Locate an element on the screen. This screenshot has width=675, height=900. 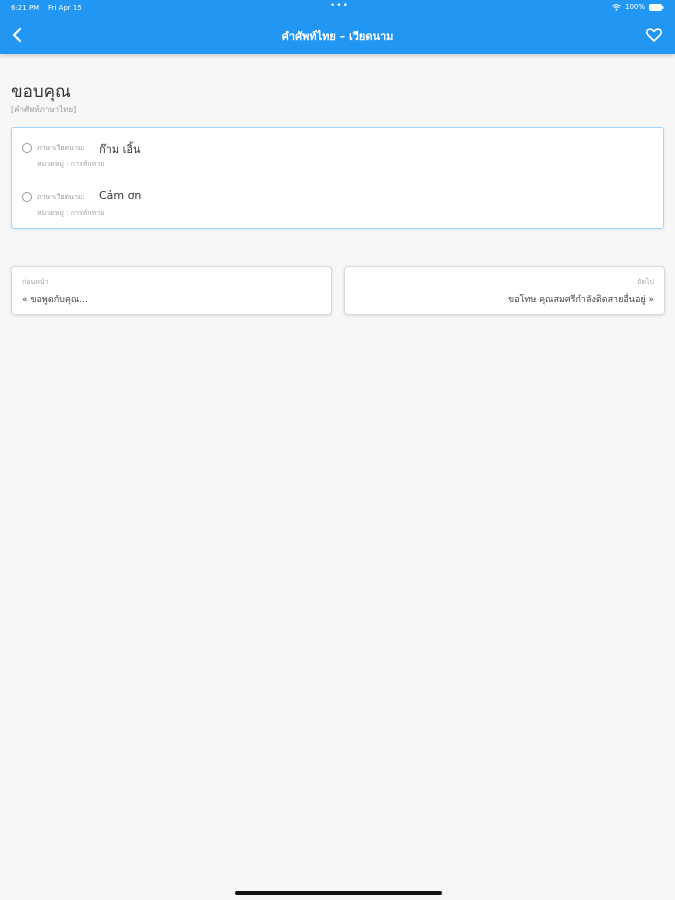
next-caption: ถัดไป is located at coordinates (645, 282).